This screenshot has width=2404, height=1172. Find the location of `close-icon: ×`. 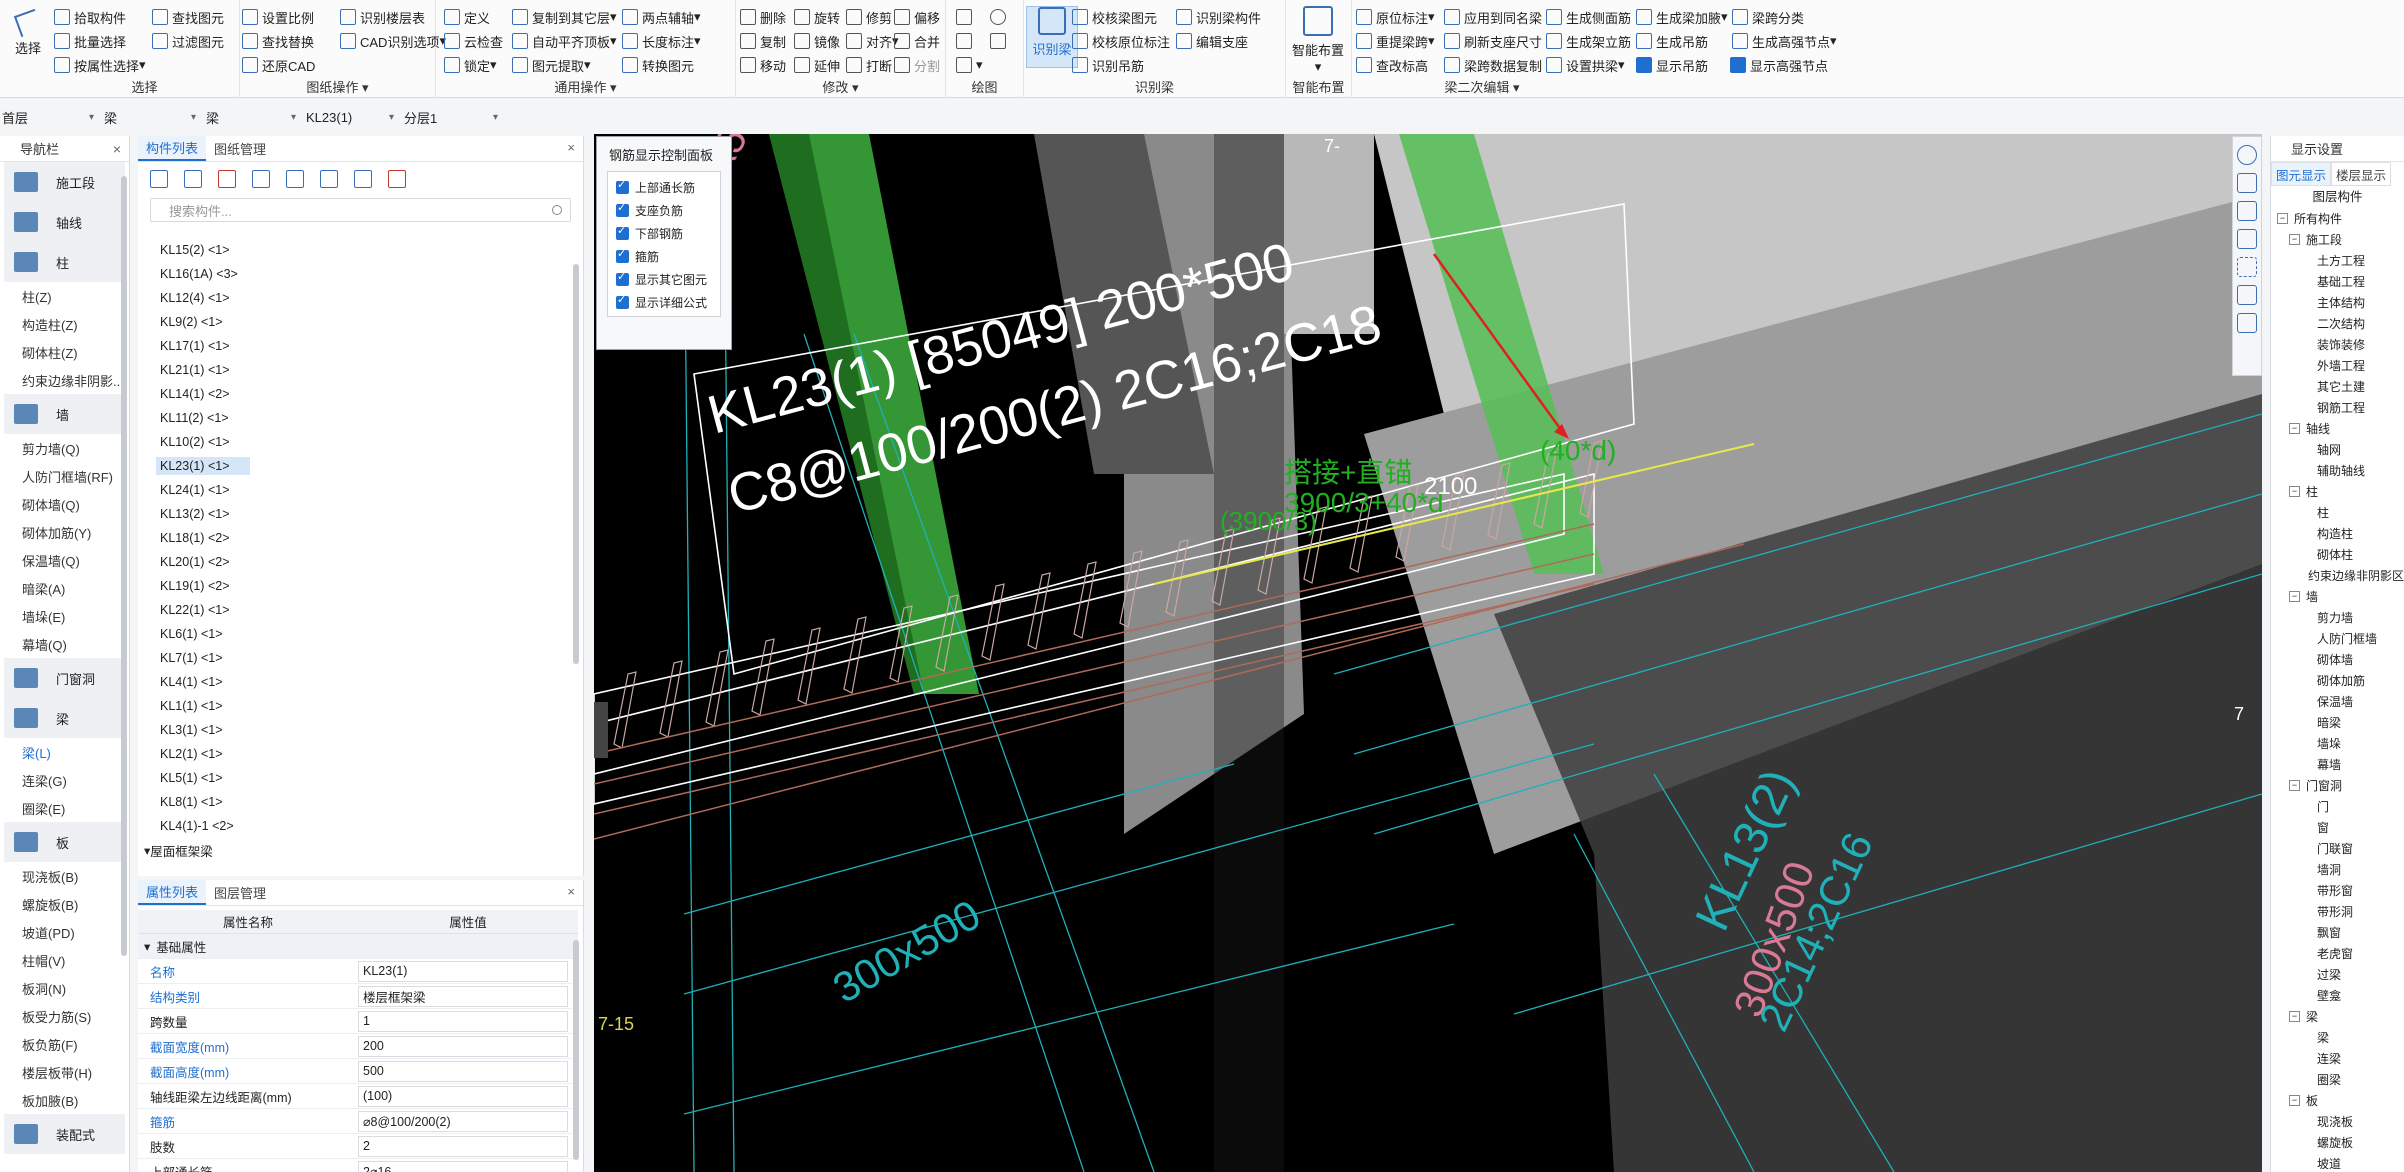

close-icon: × is located at coordinates (571, 891).